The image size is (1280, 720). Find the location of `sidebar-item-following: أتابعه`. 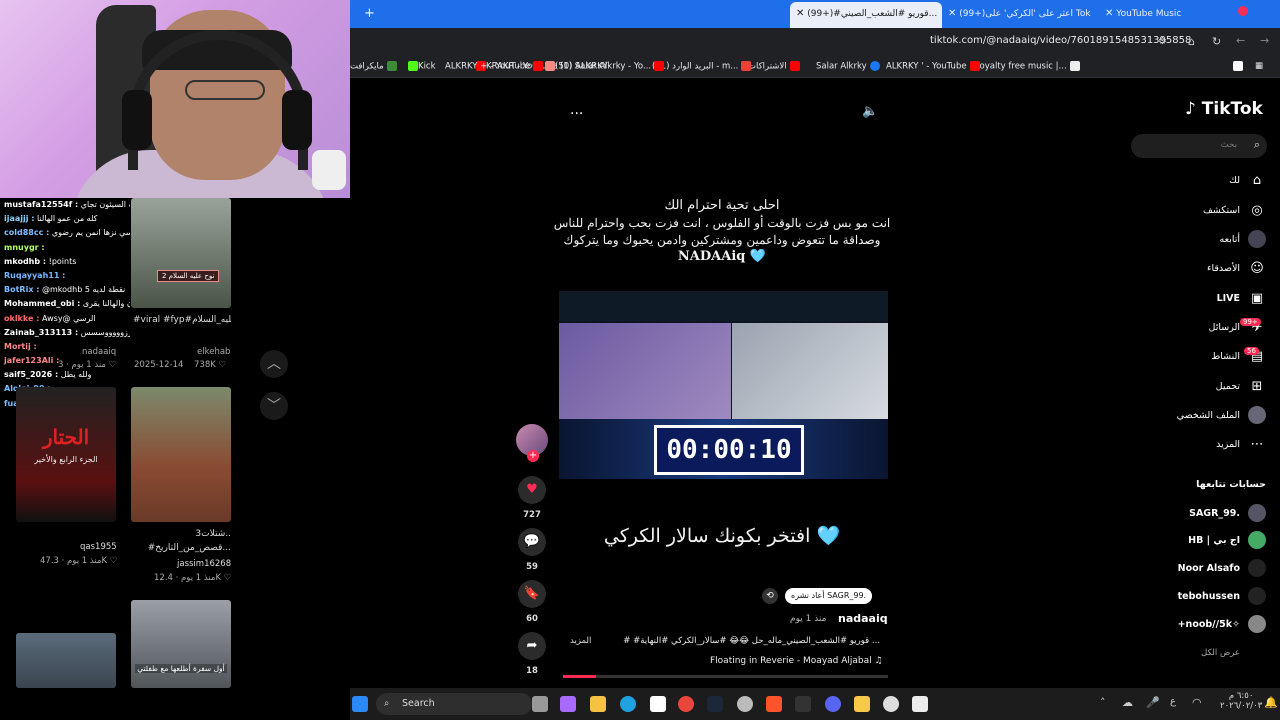

sidebar-item-following: أتابعه is located at coordinates (1243, 239).